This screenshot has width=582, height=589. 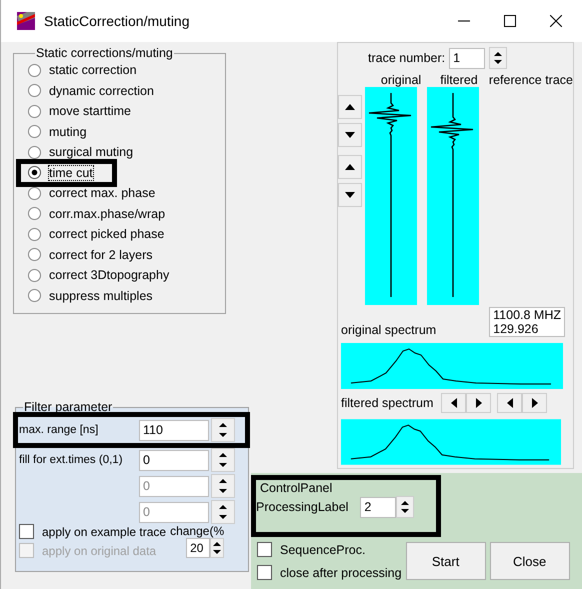 I want to click on radio-label: dynamic correction, so click(x=101, y=91).